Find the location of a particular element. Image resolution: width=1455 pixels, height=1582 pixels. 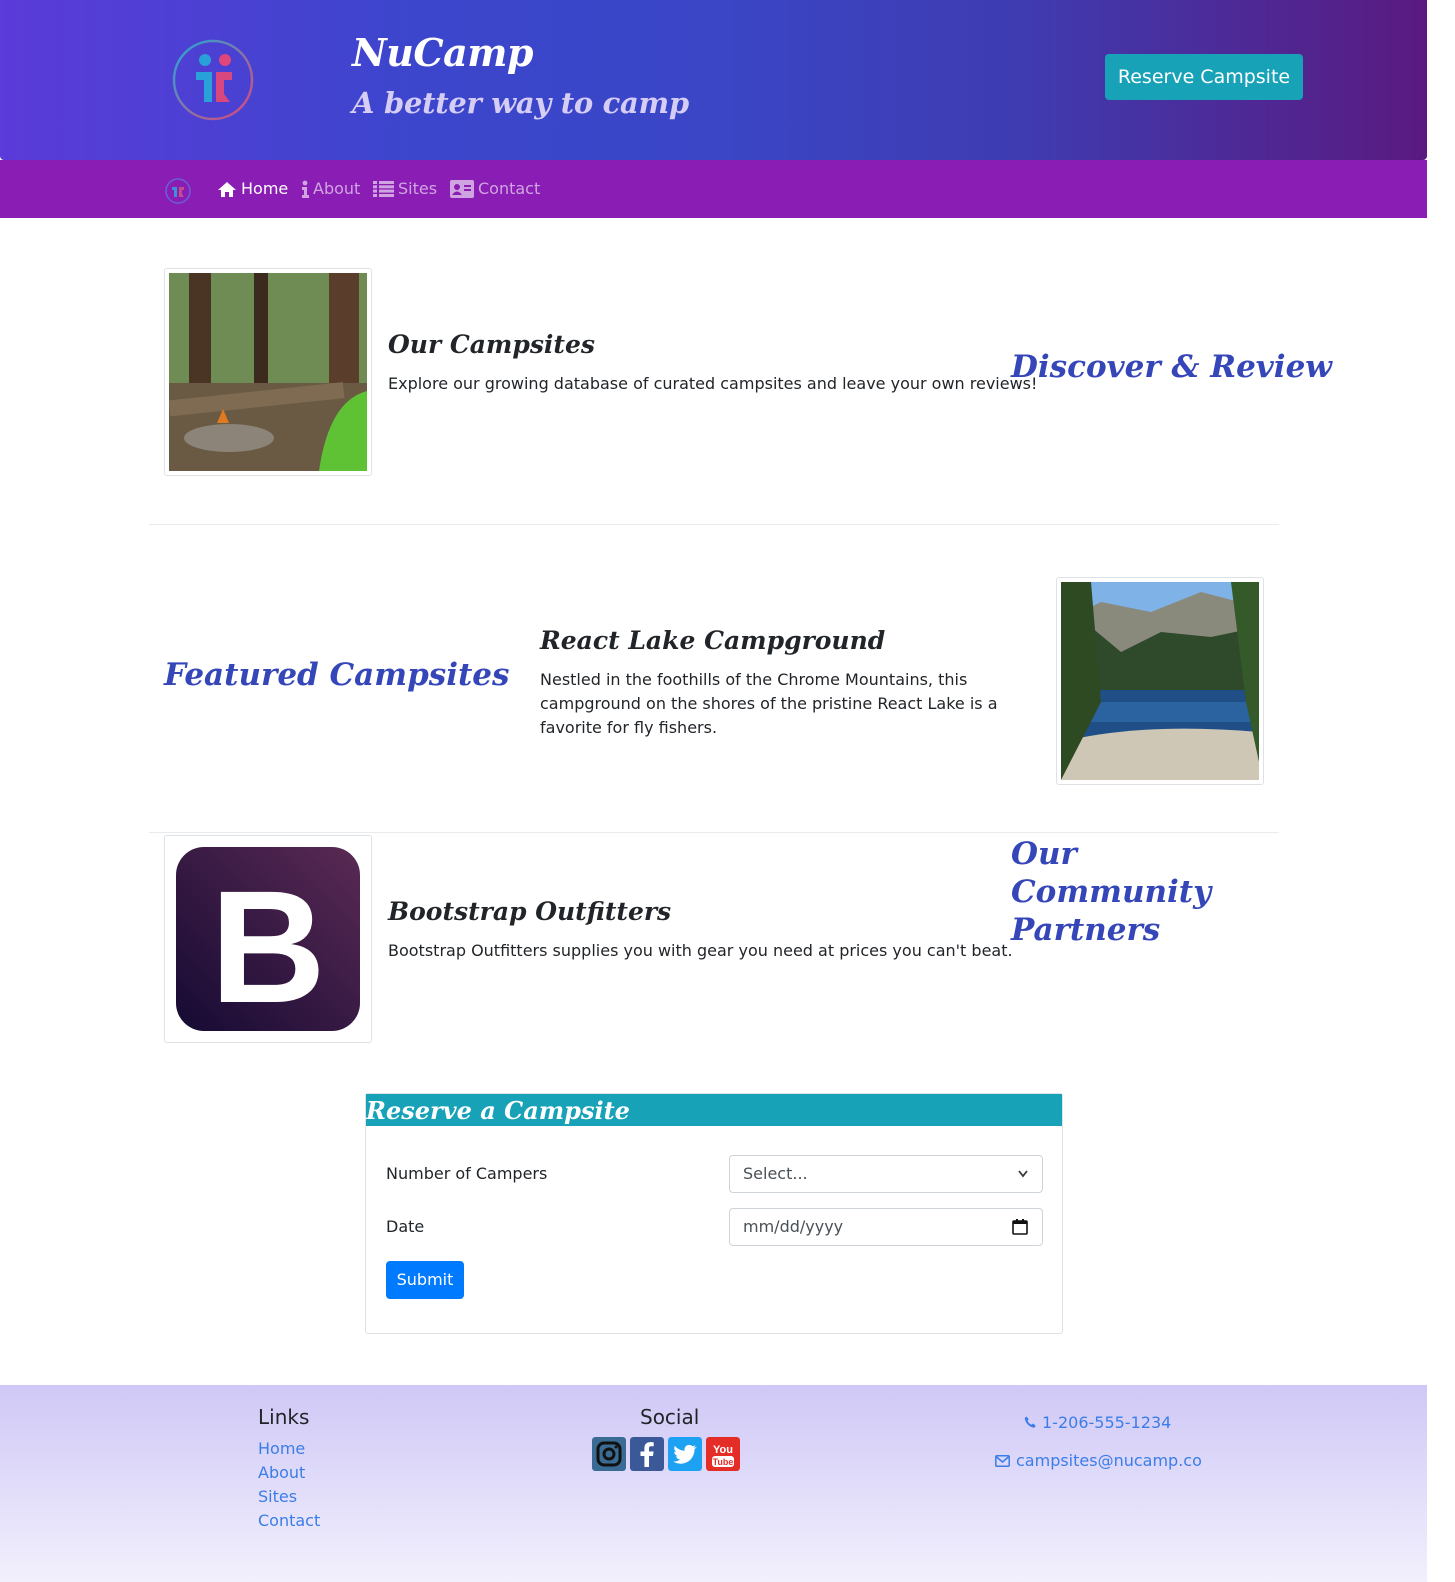

date-placeholder: mm/dd/yyyy is located at coordinates (793, 1226).